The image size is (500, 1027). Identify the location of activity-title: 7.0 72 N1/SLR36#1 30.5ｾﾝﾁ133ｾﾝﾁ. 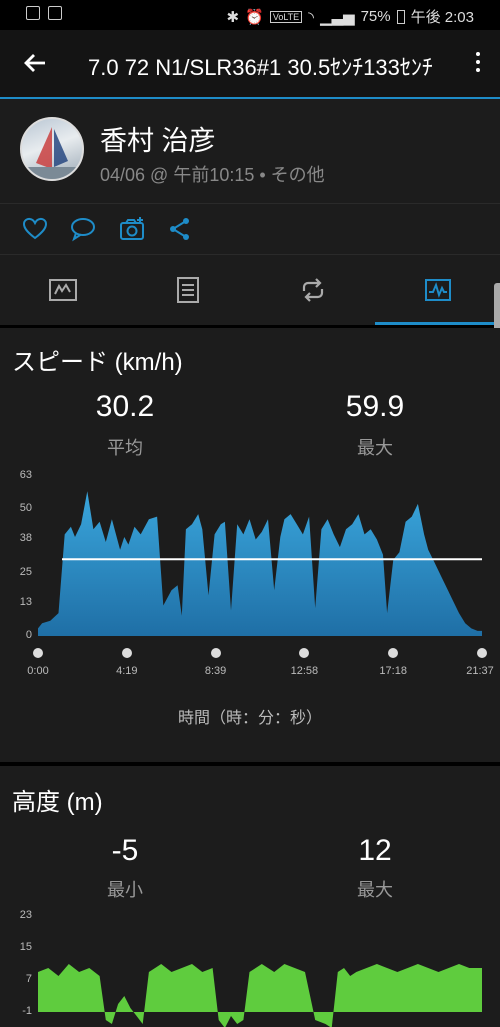
(260, 67).